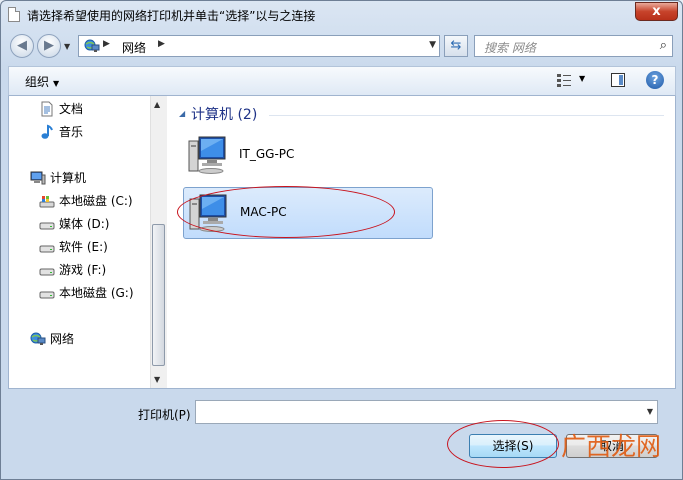  What do you see at coordinates (49, 46) in the screenshot?
I see `forward-button: ▶` at bounding box center [49, 46].